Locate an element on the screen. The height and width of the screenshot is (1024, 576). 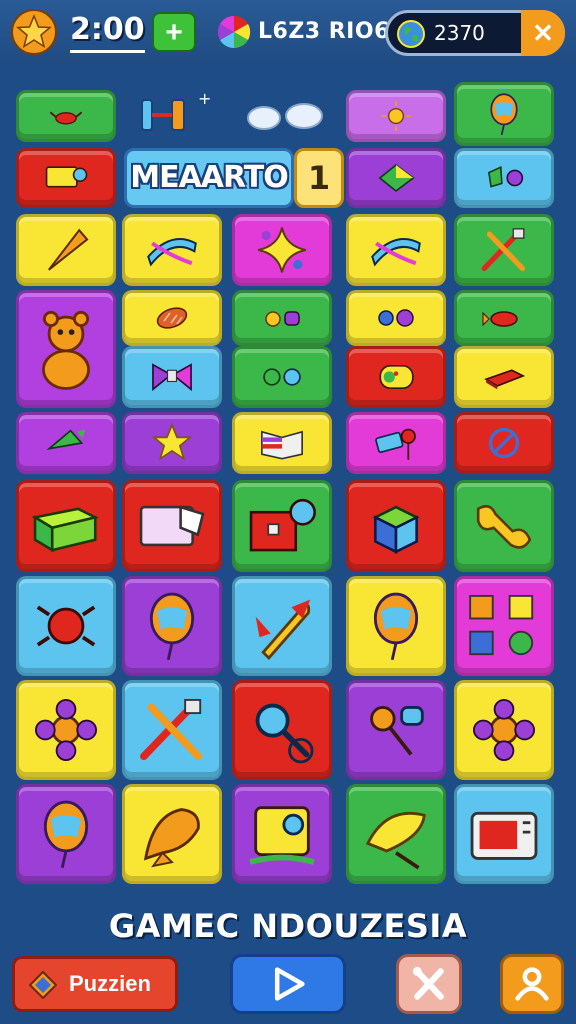
chest-icon is located at coordinates (282, 525).